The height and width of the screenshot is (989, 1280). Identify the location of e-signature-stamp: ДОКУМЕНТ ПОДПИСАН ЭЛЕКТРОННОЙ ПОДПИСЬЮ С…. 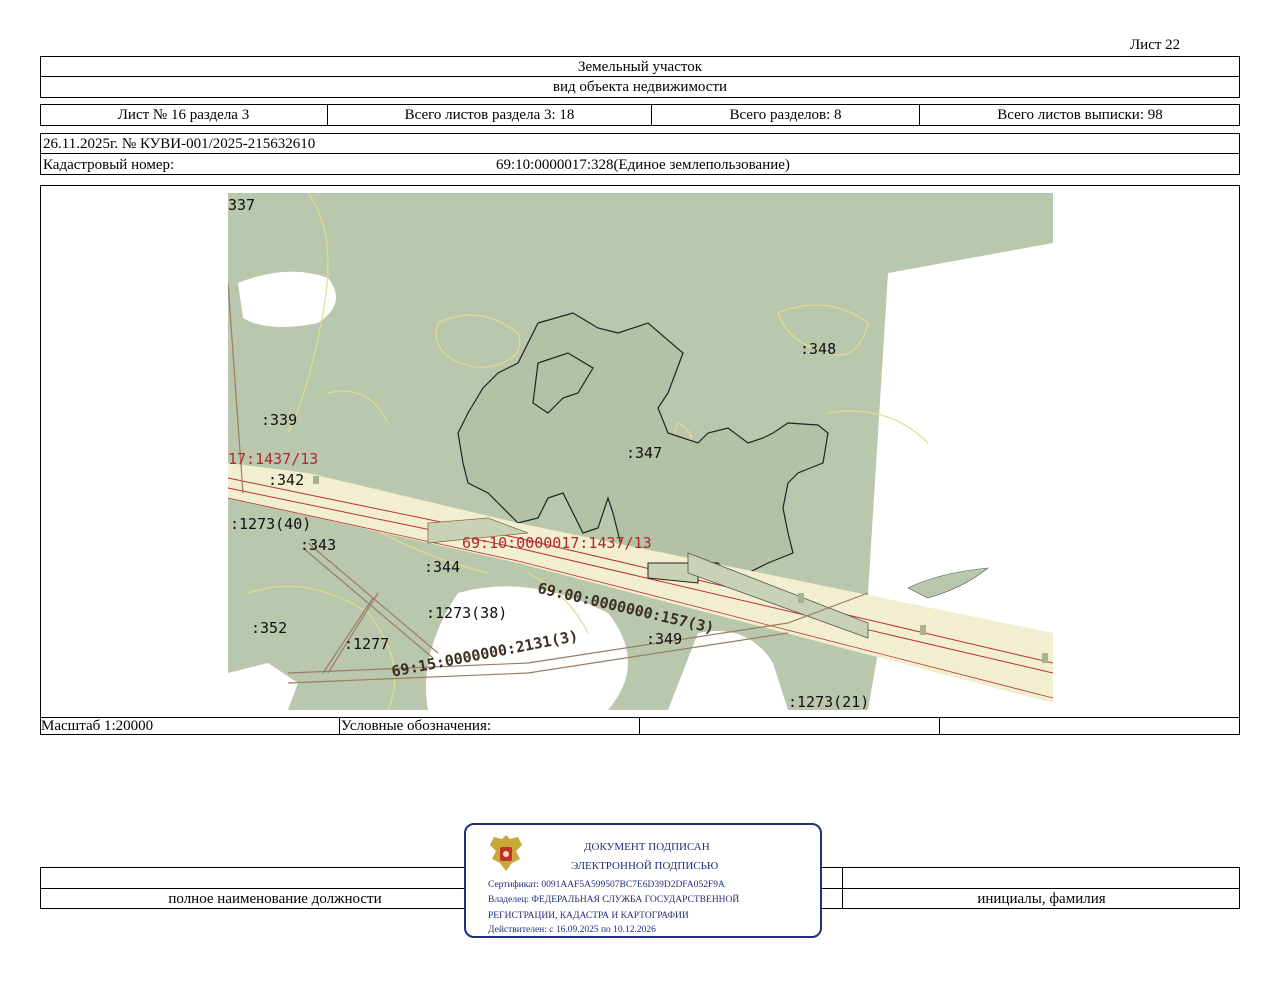
(643, 880).